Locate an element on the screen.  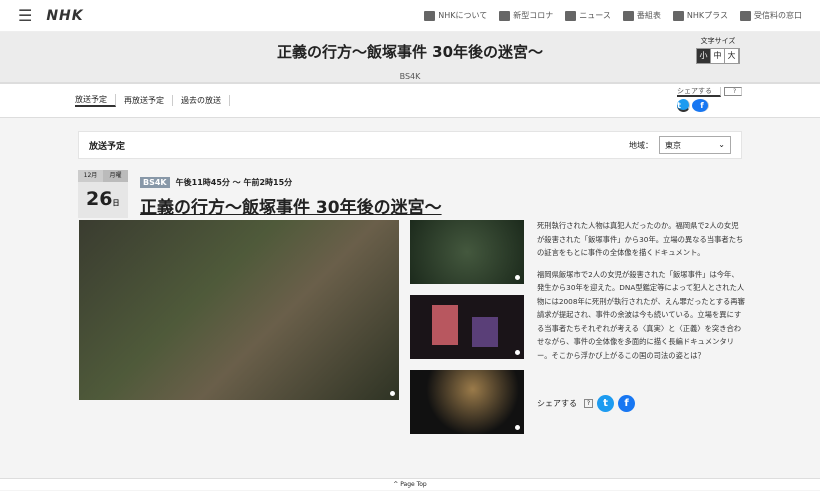
font-size-label: 文字サイズ is located at coordinates (718, 41).